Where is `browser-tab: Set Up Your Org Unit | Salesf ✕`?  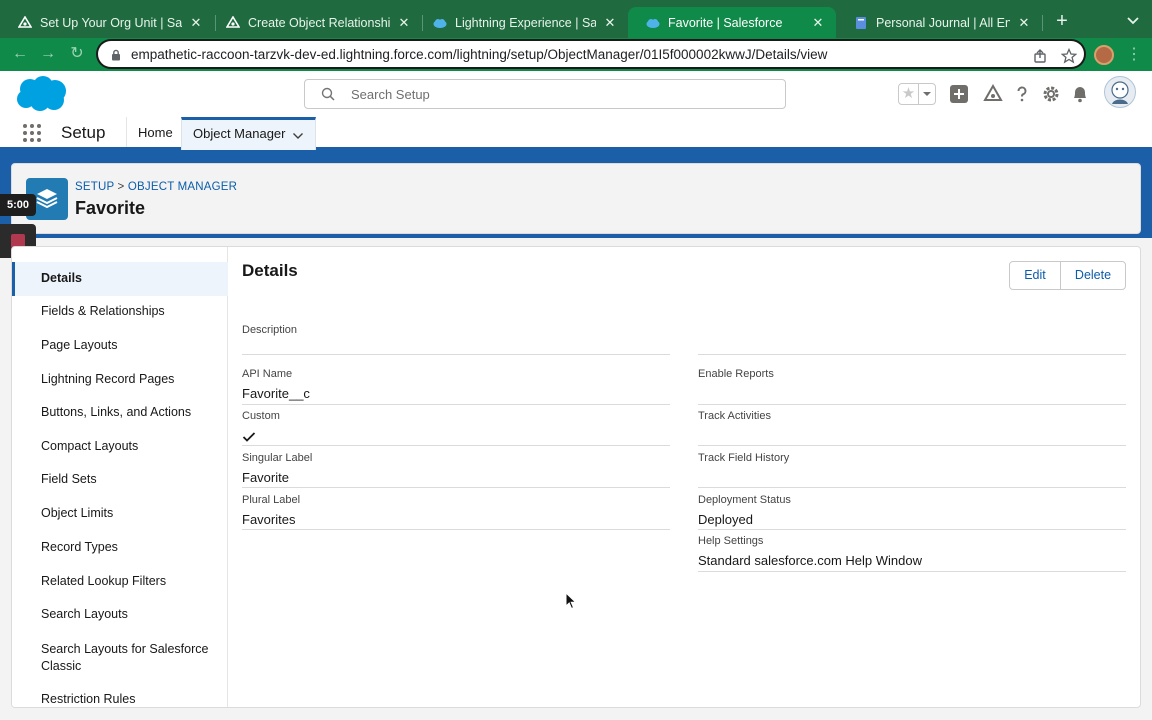 browser-tab: Set Up Your Org Unit | Salesf ✕ is located at coordinates (107, 22).